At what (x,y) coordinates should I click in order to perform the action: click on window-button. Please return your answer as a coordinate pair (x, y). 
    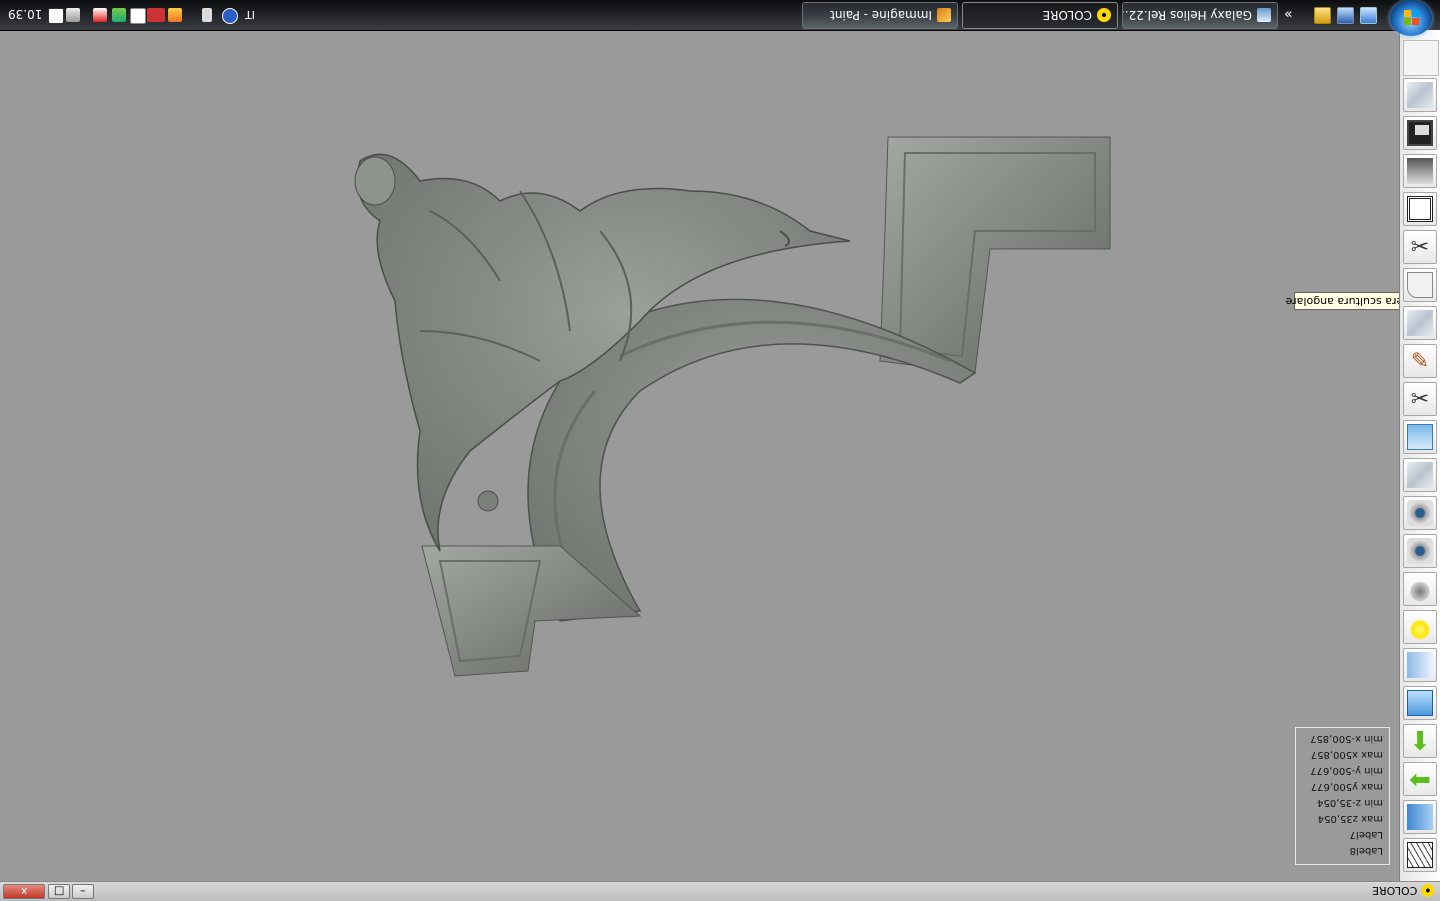
    Looking at the image, I should click on (1420, 437).